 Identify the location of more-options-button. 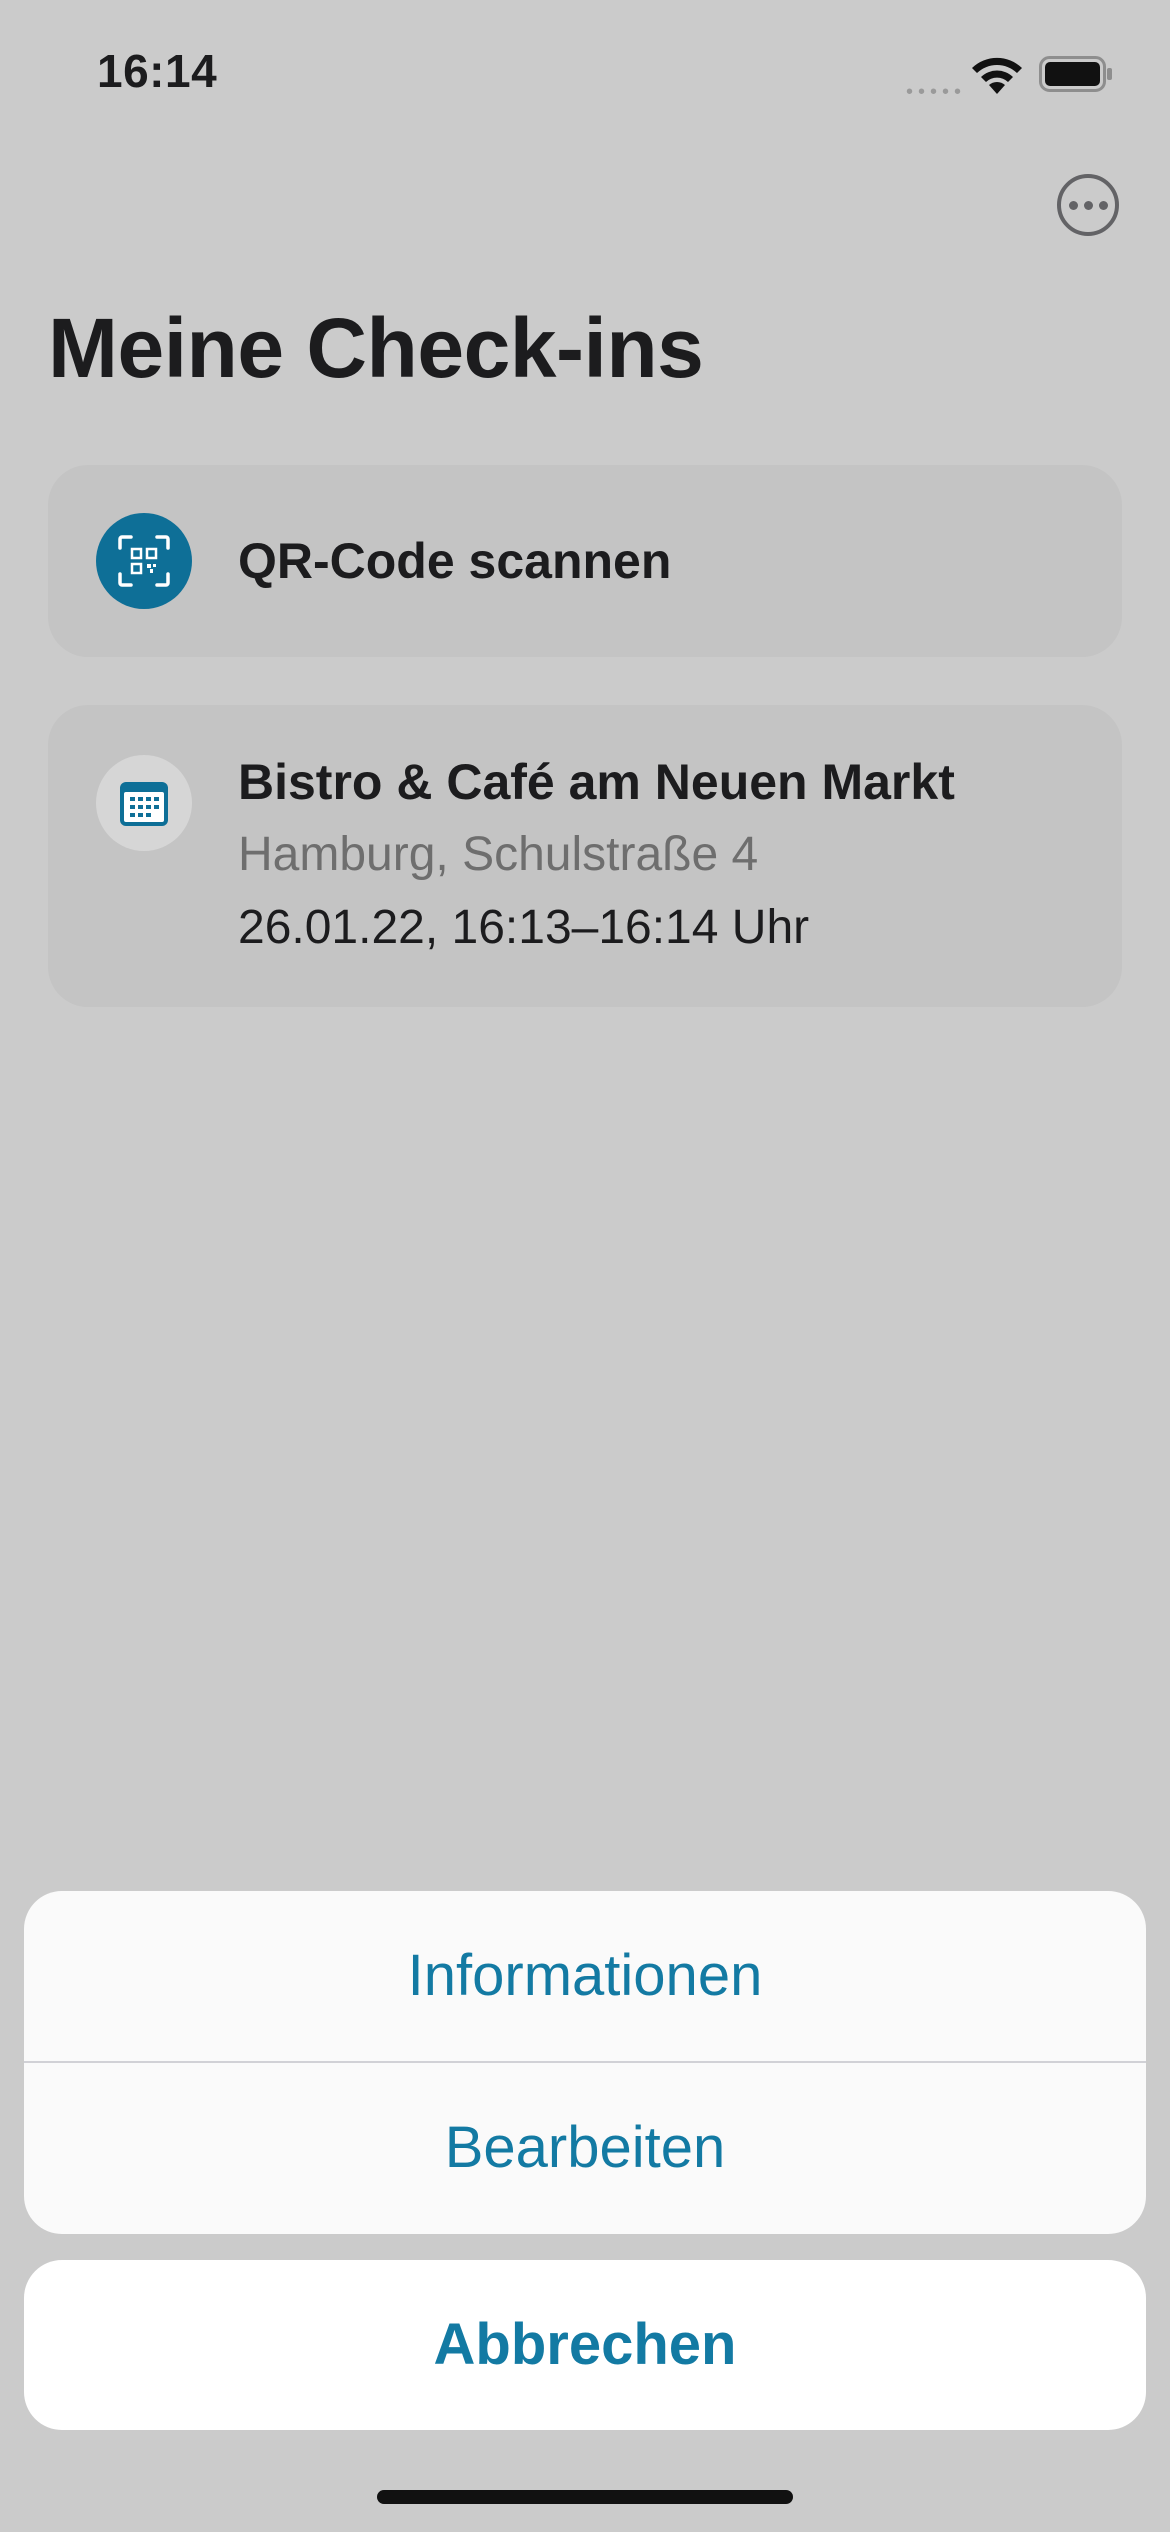
(1088, 205).